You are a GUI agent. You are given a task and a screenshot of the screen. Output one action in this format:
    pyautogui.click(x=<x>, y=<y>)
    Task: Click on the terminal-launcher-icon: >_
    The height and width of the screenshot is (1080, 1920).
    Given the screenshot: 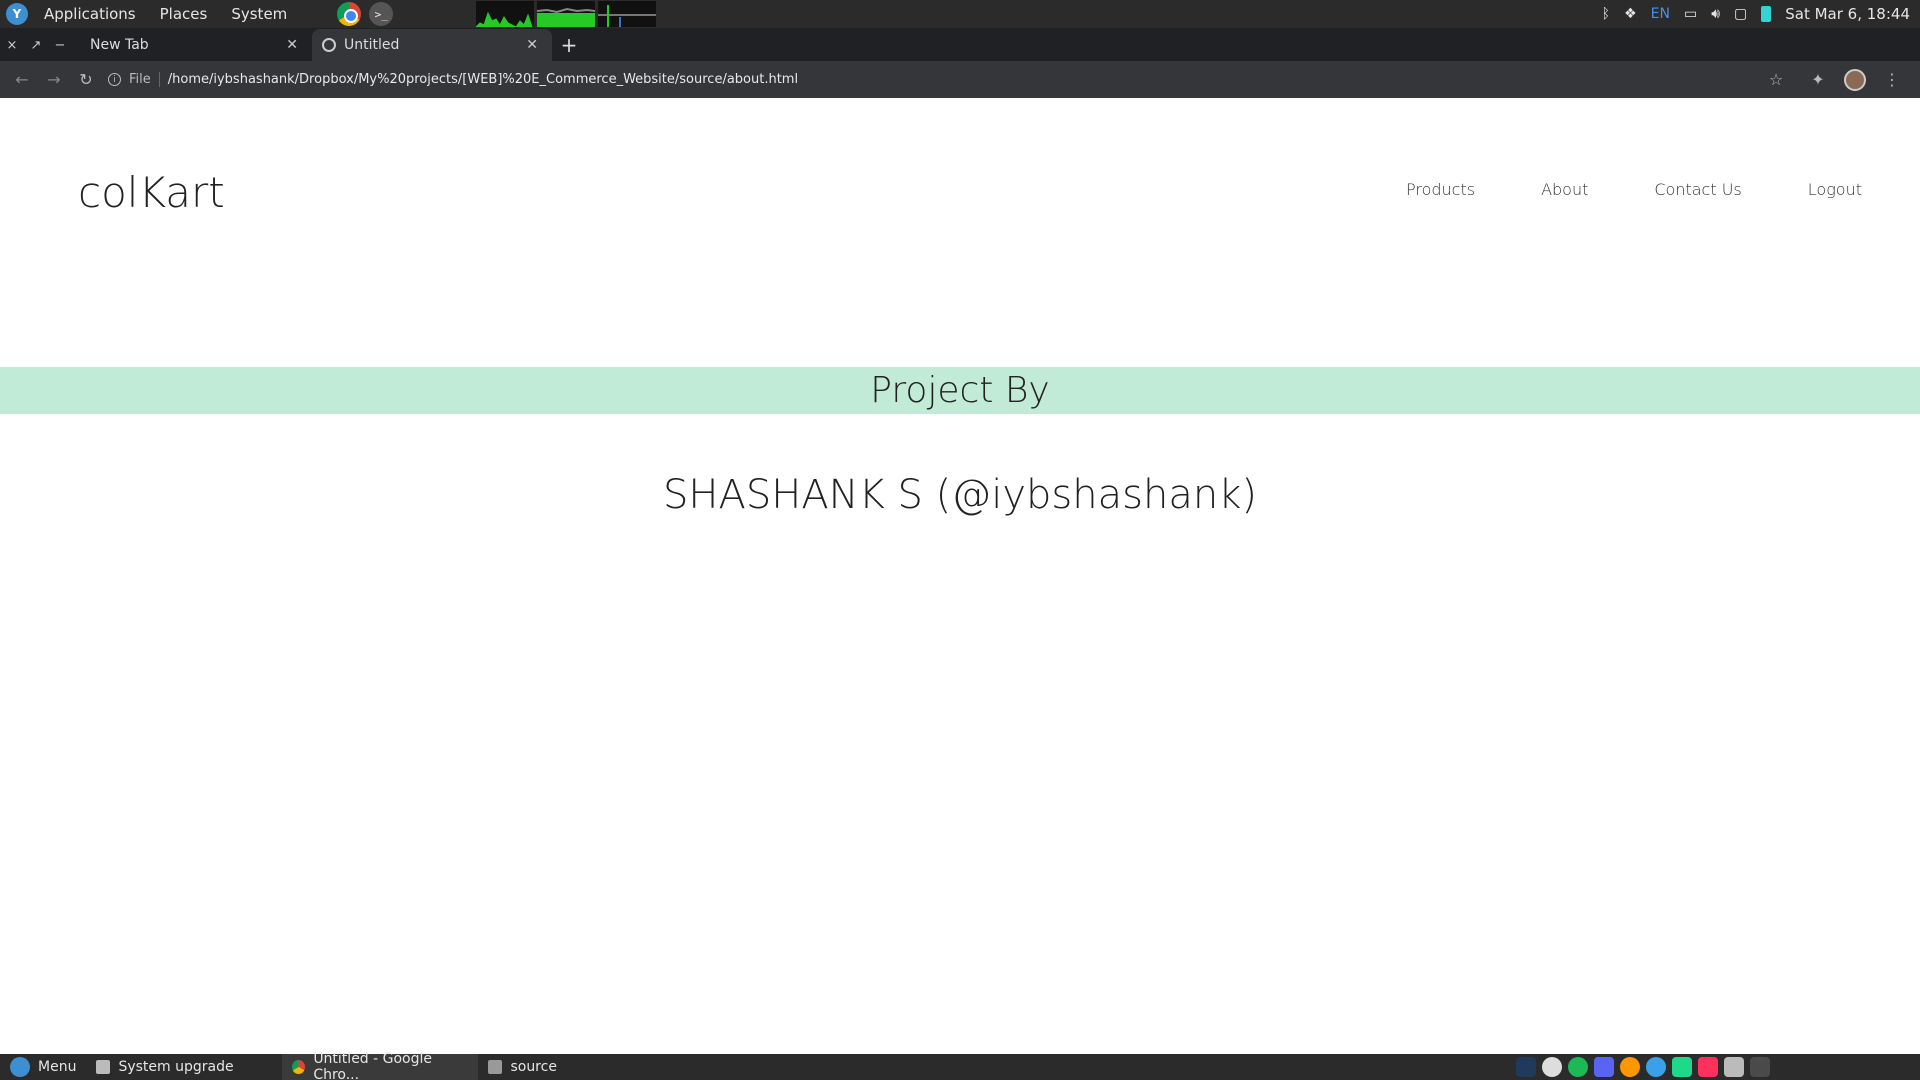 What is the action you would take?
    pyautogui.click(x=381, y=14)
    